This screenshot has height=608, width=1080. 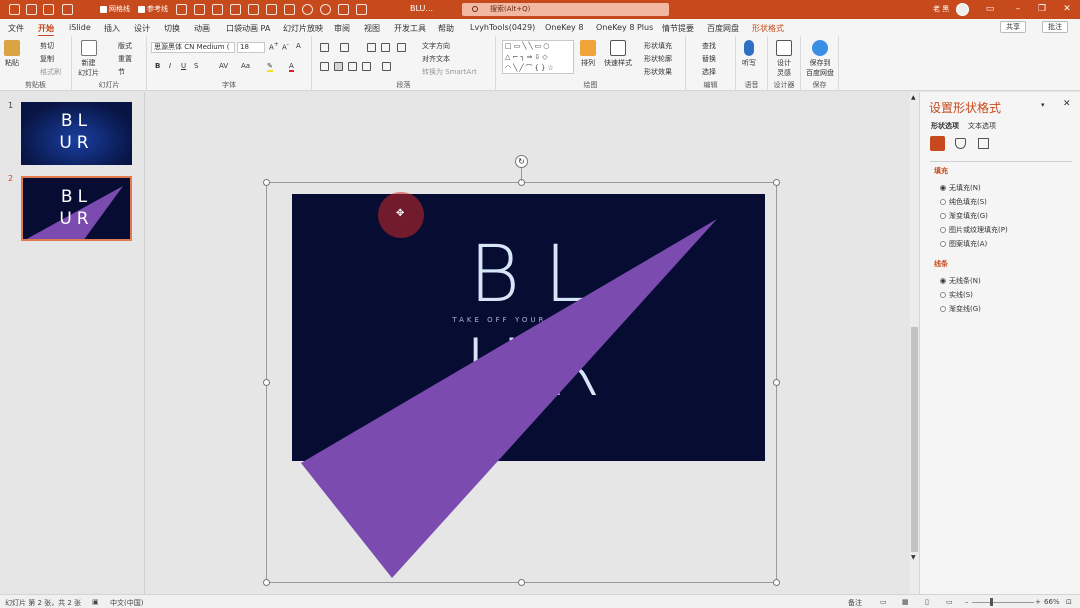 I want to click on undo-icon, so click(x=31, y=9).